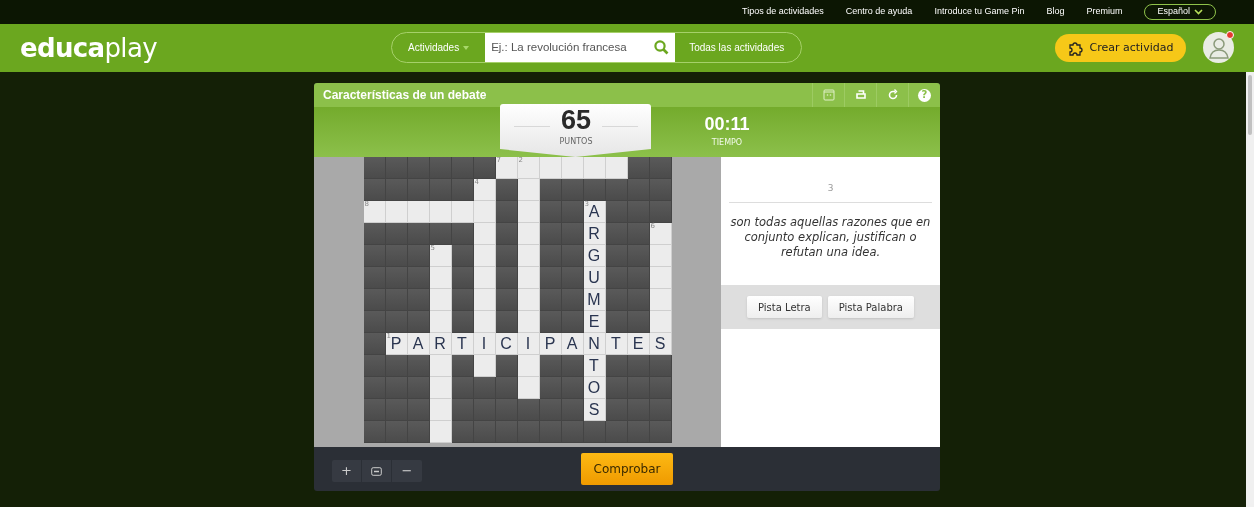  Describe the element at coordinates (1104, 12) in the screenshot. I see `top-nav-link: Premium` at that location.